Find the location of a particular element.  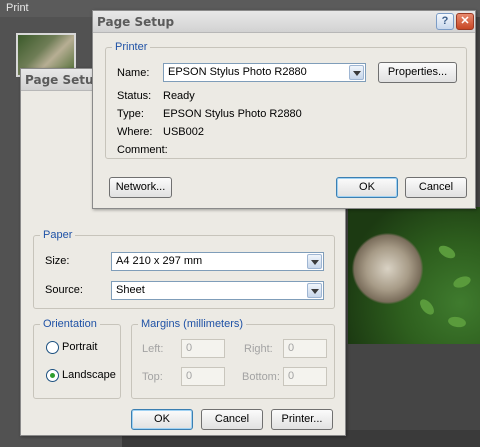

printer-group-label: Printer is located at coordinates (131, 47).